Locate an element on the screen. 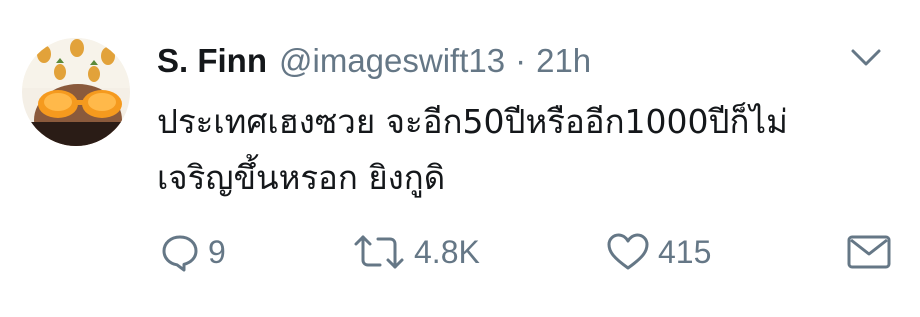 The image size is (920, 317). avatar-image is located at coordinates (76, 92).